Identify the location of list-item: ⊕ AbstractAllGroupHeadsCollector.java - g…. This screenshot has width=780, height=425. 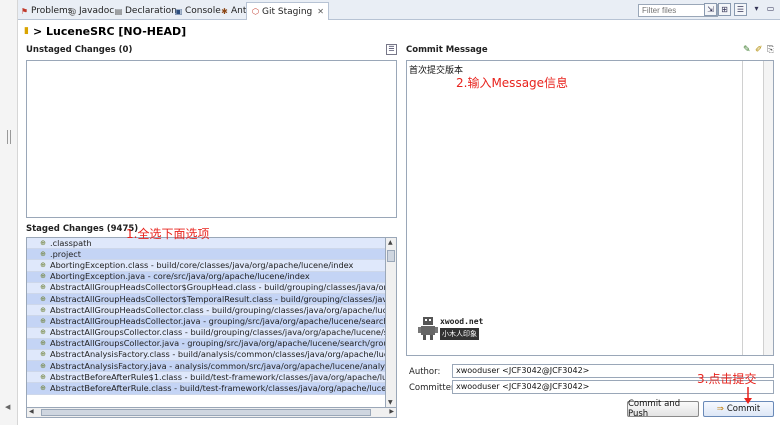
(206, 322).